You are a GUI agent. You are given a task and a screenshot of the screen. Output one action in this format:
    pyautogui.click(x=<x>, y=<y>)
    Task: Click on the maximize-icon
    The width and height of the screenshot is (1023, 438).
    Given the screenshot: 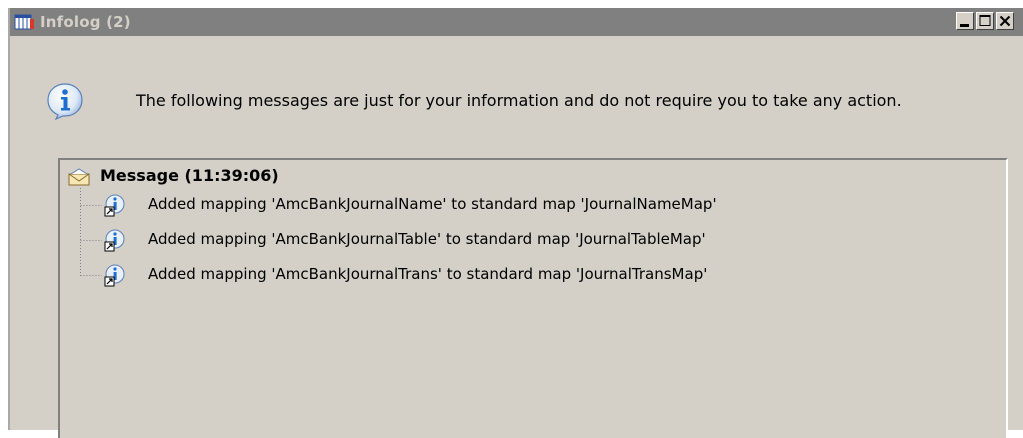 What is the action you would take?
    pyautogui.click(x=985, y=20)
    